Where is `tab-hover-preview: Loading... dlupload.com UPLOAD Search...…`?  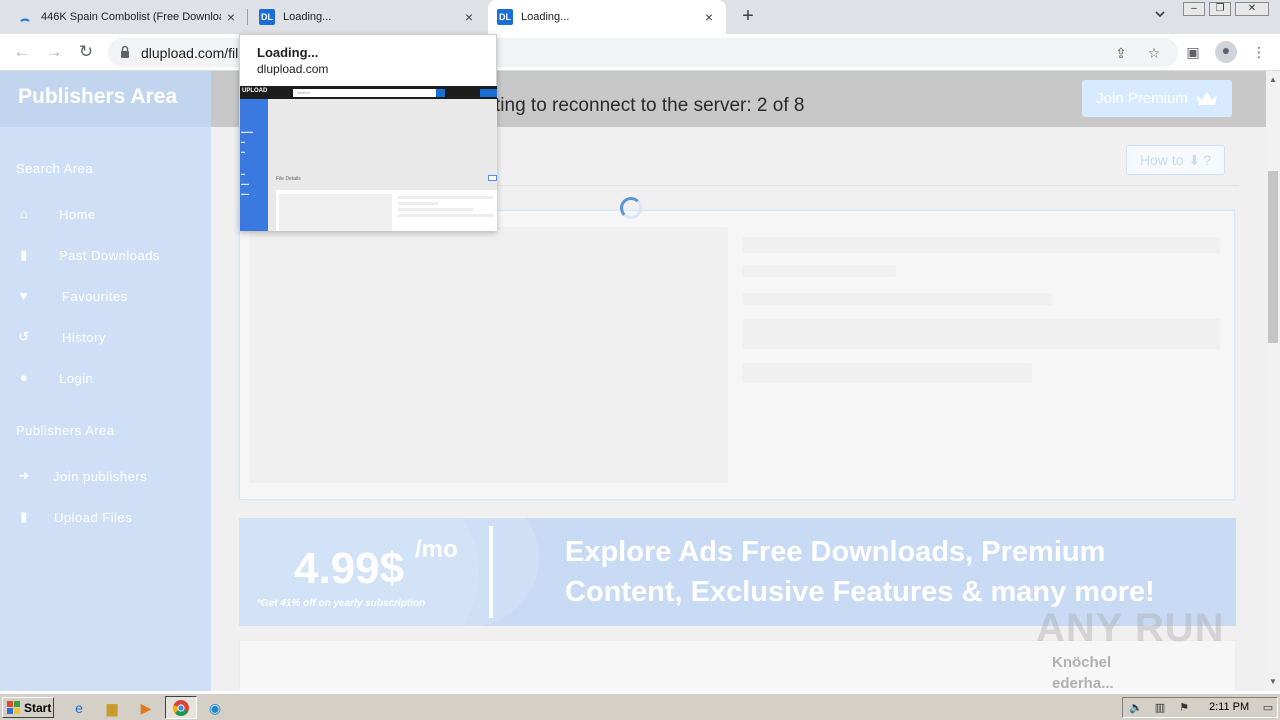 tab-hover-preview: Loading... dlupload.com UPLOAD Search...… is located at coordinates (368, 132).